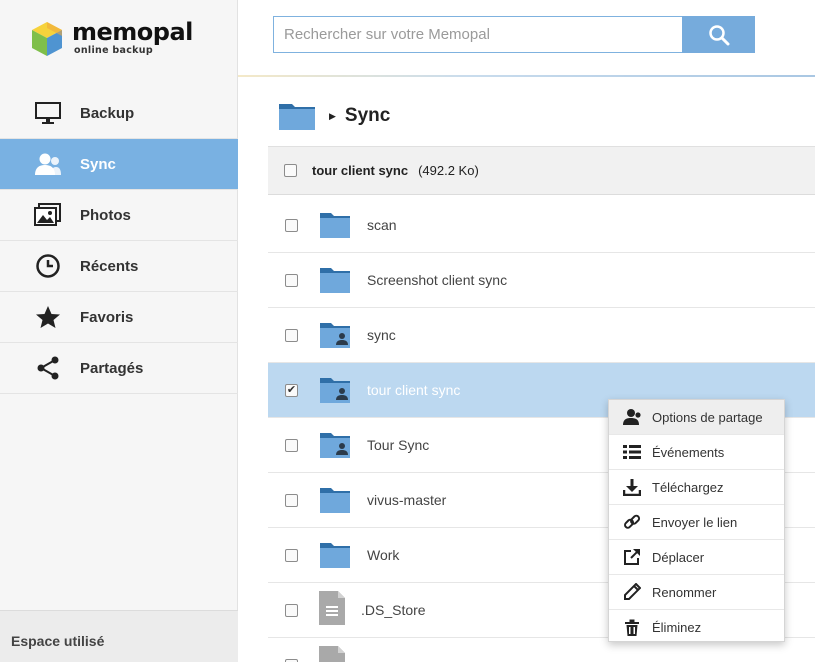 The image size is (815, 662). What do you see at coordinates (632, 628) in the screenshot?
I see `trash-icon` at bounding box center [632, 628].